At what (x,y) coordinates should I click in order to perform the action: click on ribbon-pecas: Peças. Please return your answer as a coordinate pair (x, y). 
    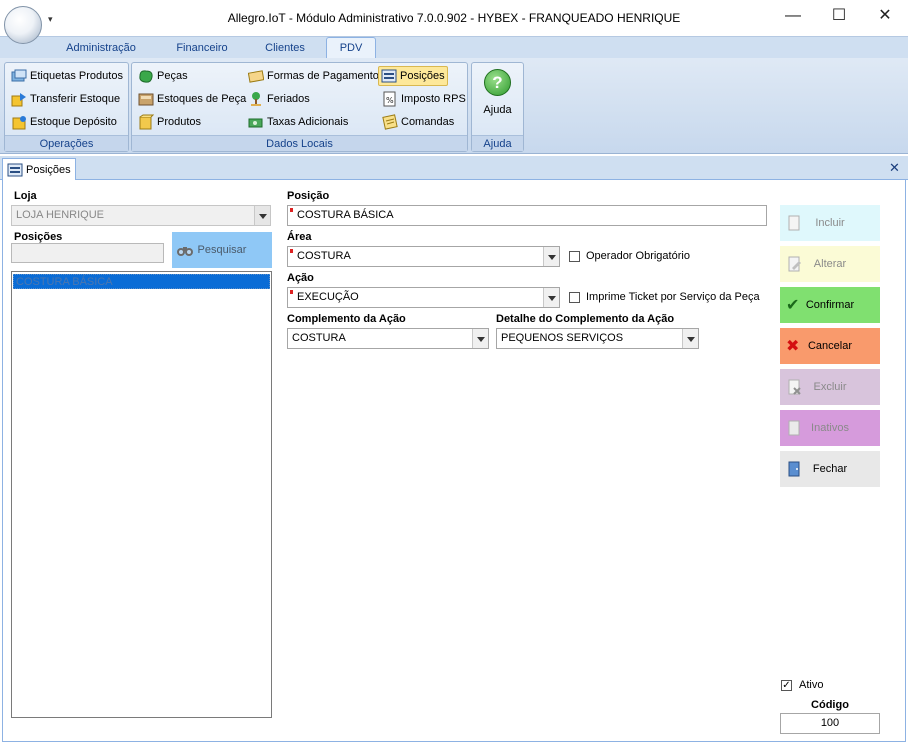
    Looking at the image, I should click on (163, 76).